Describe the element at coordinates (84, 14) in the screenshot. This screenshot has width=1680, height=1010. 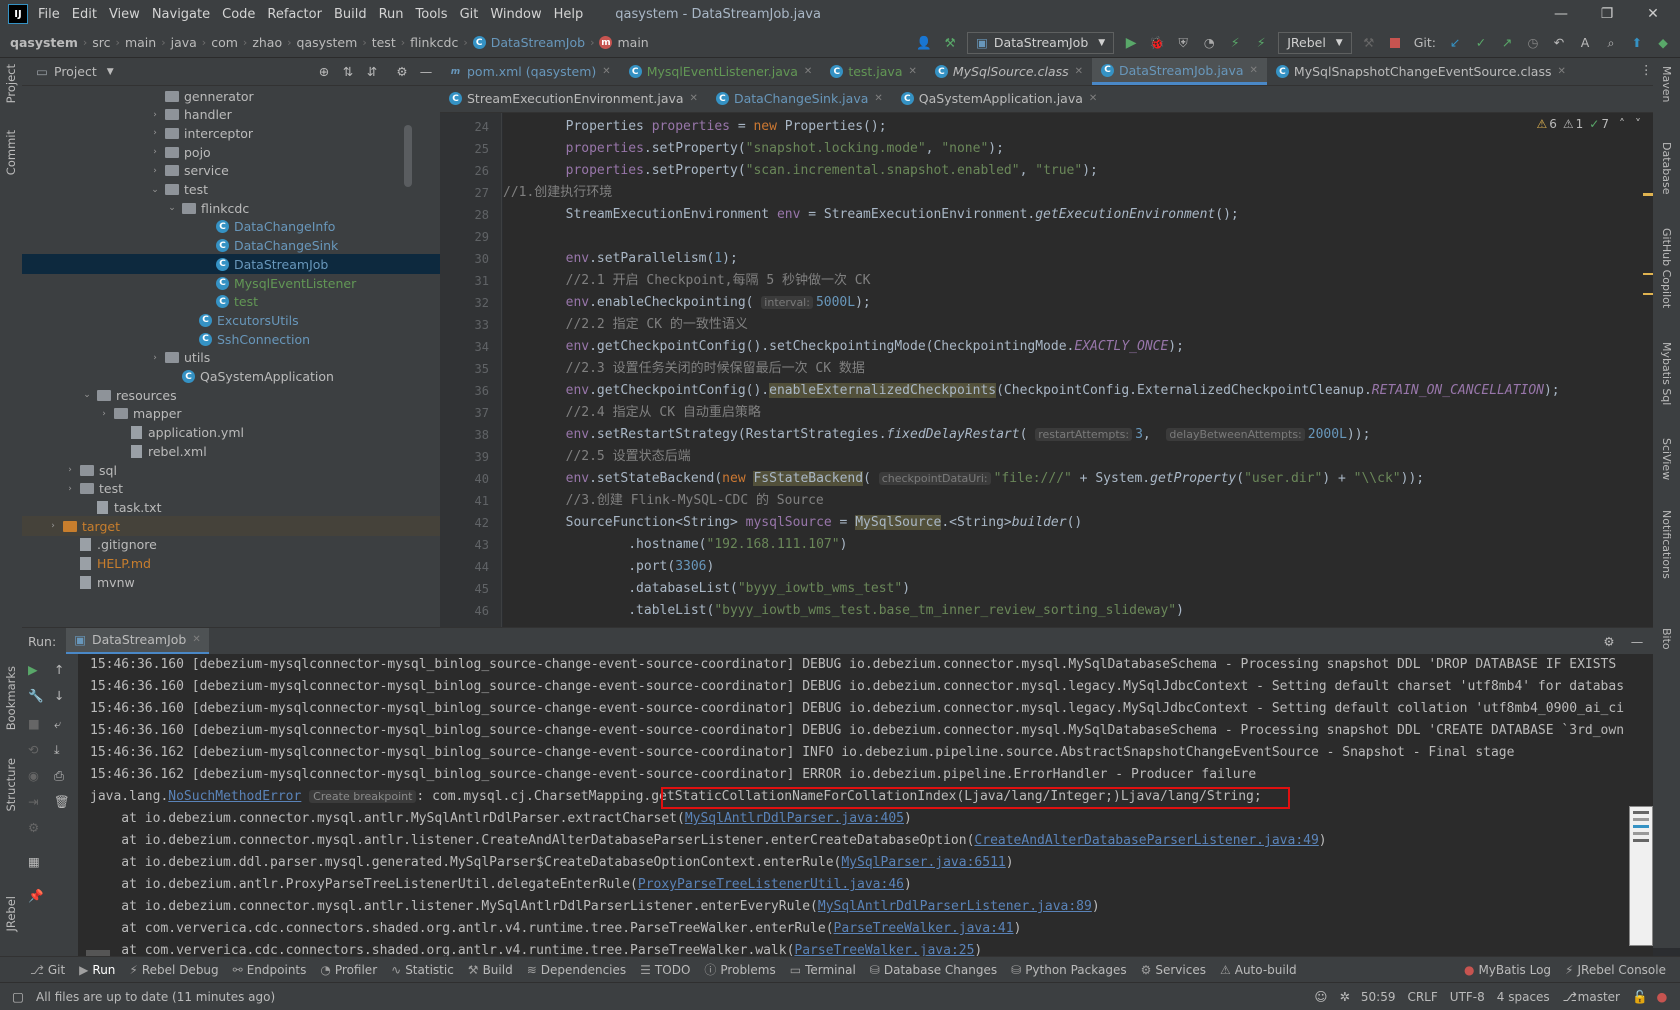
I see `menu-edit: Edit` at that location.